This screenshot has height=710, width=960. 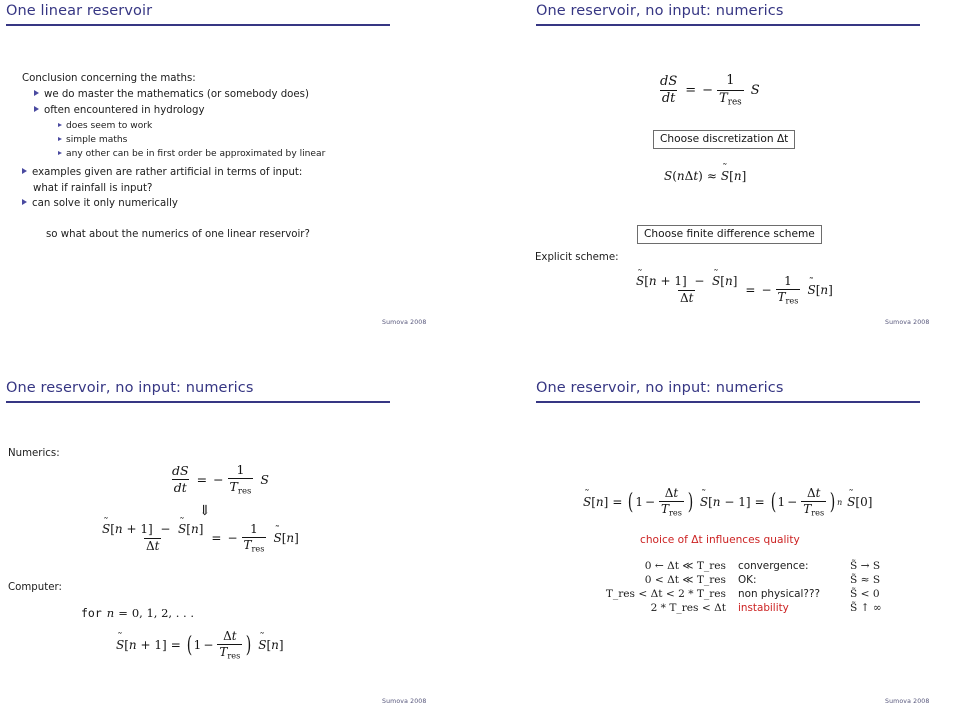 I want to click on caption-choice-influences-quality: choice of Δt influences quality, so click(x=720, y=540).